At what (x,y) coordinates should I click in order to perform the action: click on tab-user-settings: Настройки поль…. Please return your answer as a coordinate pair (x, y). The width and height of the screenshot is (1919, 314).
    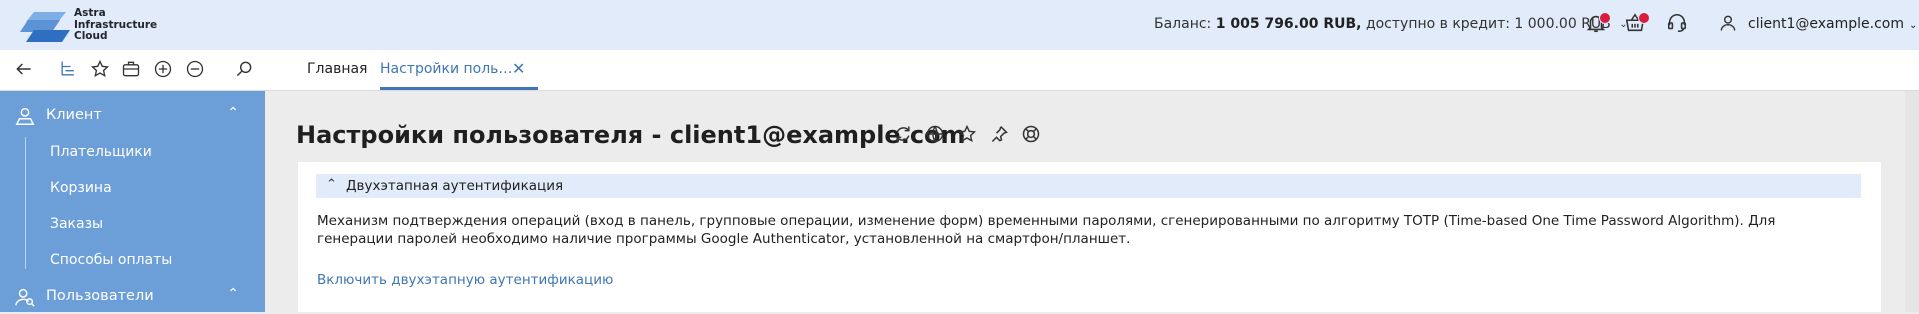
    Looking at the image, I should click on (446, 69).